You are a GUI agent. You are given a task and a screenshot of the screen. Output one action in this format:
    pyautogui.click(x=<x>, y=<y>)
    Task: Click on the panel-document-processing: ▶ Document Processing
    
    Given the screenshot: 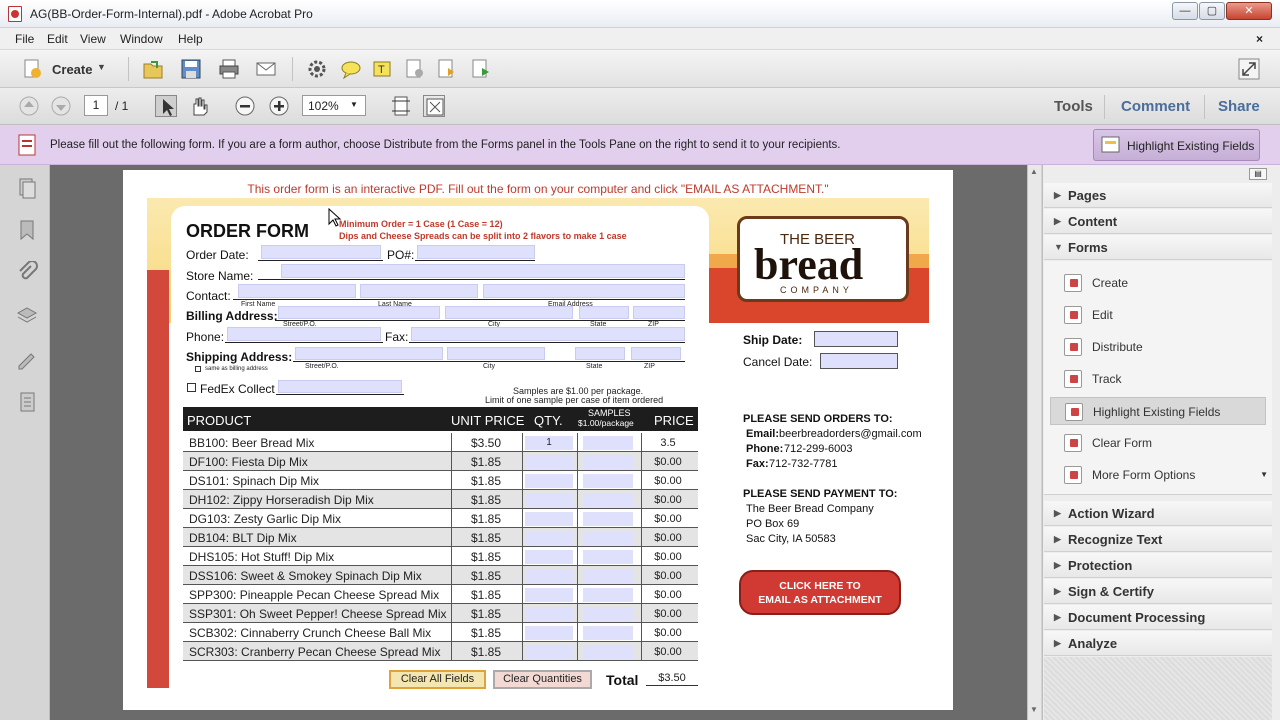 What is the action you would take?
    pyautogui.click(x=1158, y=617)
    